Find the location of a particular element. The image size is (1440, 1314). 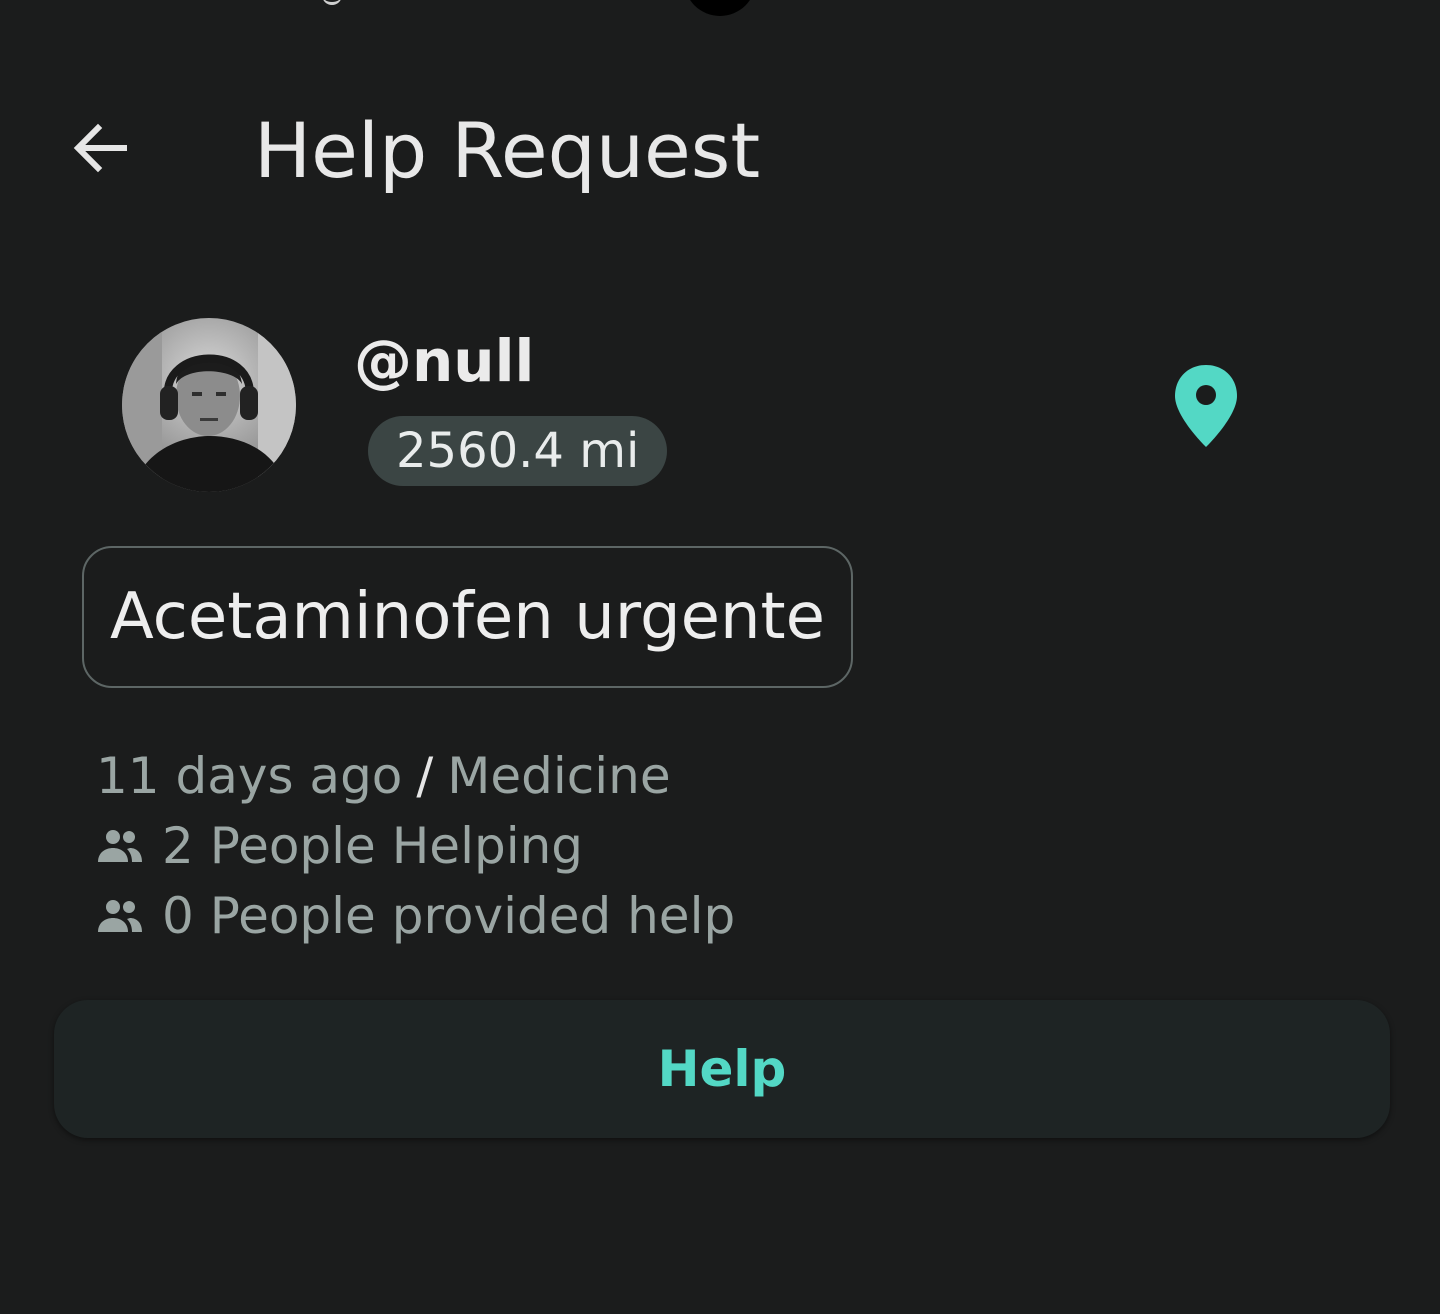

back-button is located at coordinates (100, 148).